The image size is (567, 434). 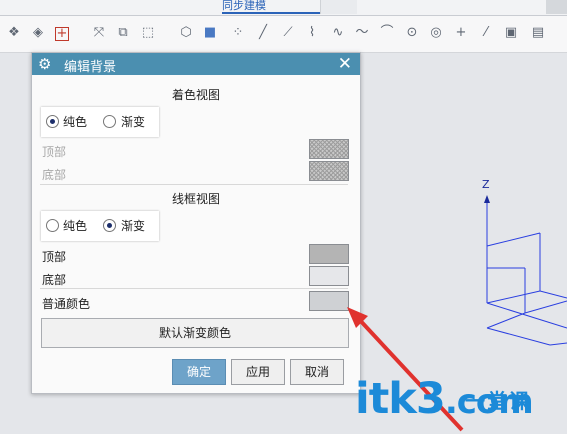 I want to click on wireframe-top-swatch, so click(x=329, y=254).